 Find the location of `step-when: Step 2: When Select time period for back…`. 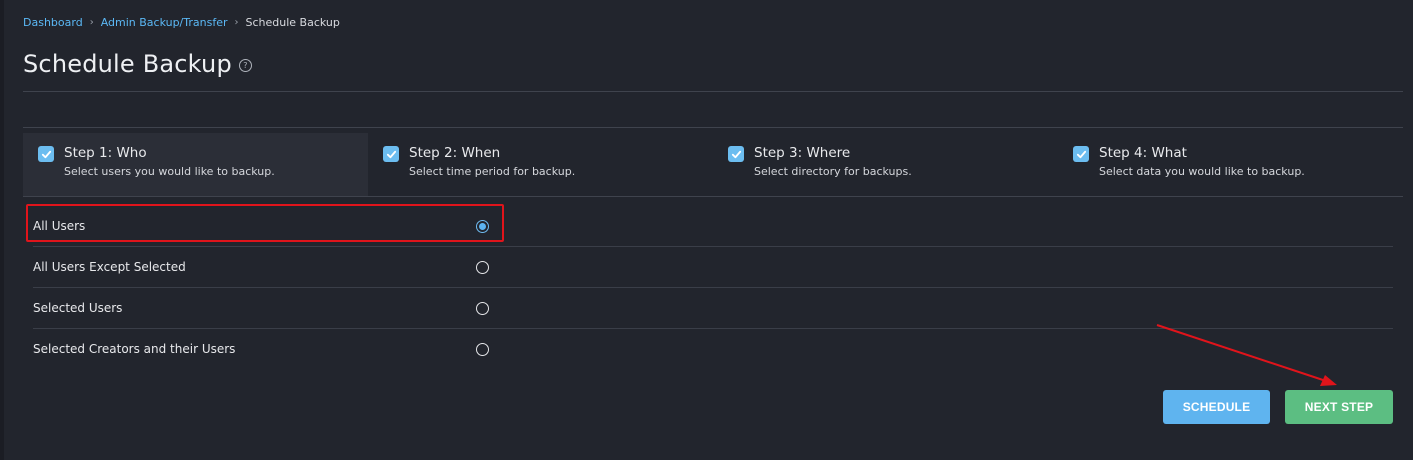

step-when: Step 2: When Select time period for back… is located at coordinates (540, 164).